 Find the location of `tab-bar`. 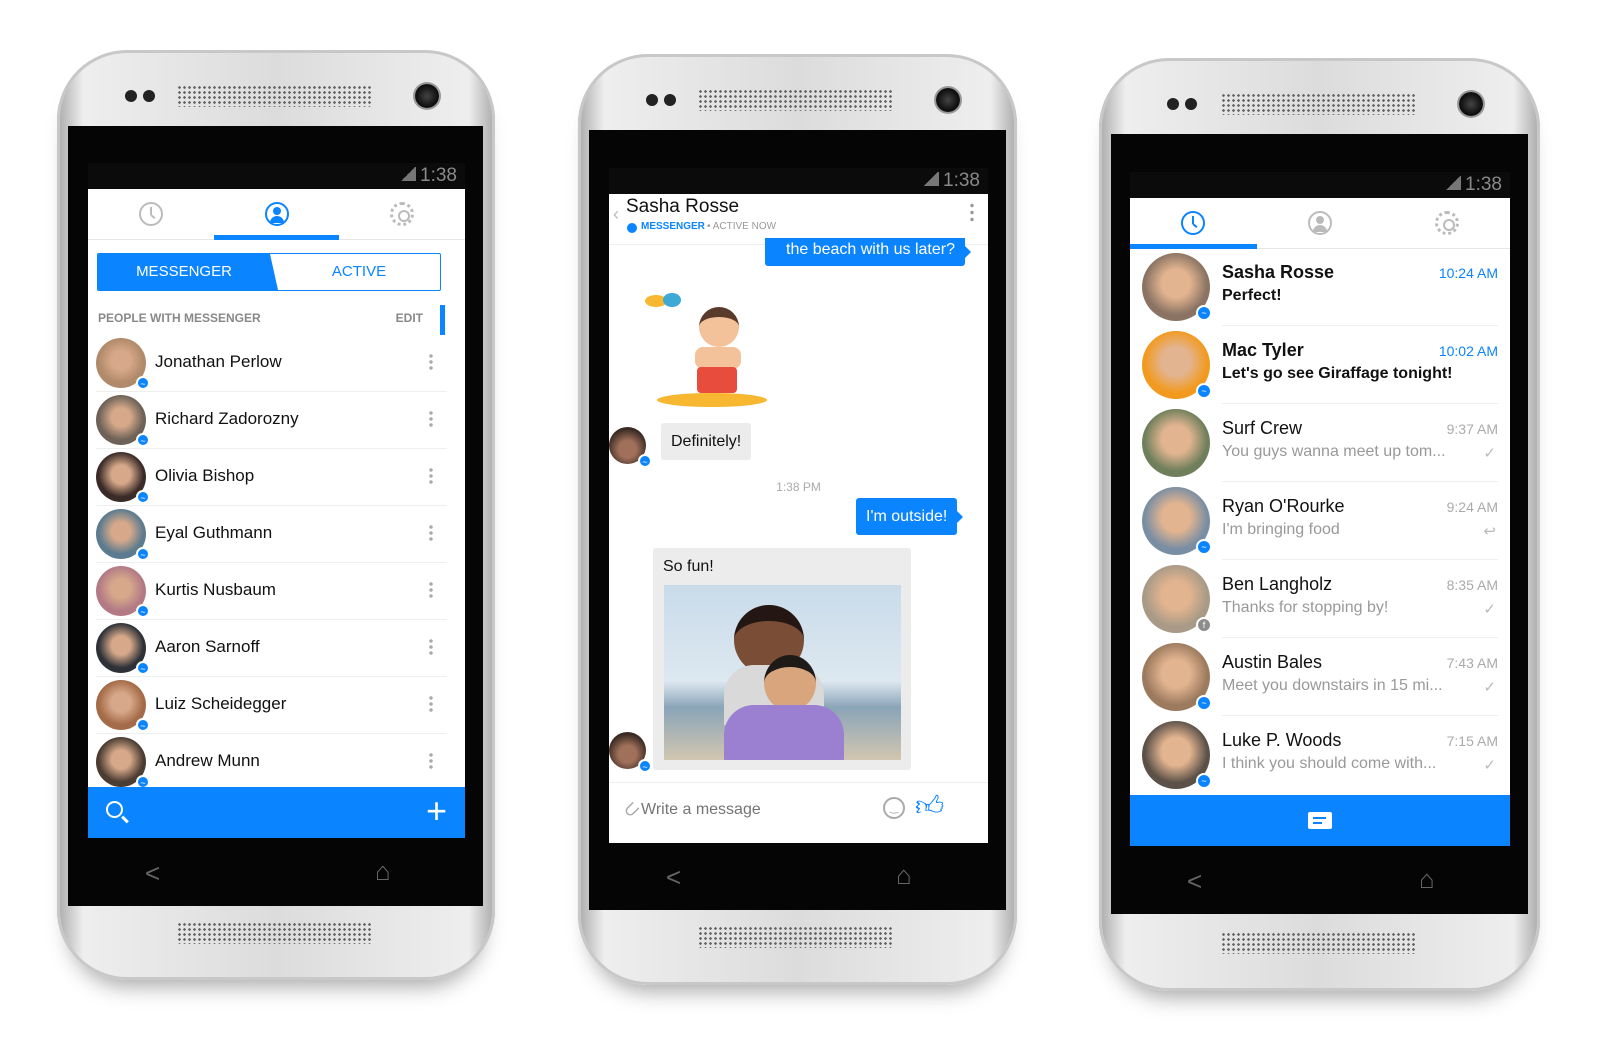

tab-bar is located at coordinates (276, 214).